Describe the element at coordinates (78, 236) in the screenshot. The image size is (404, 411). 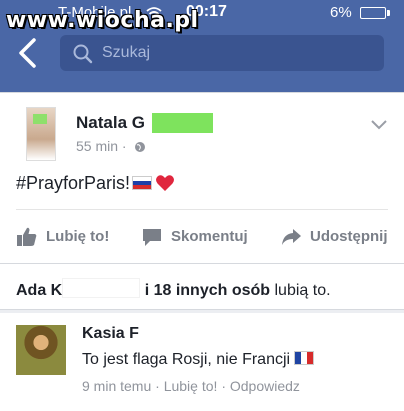
I see `like-label: Lubię to!` at that location.